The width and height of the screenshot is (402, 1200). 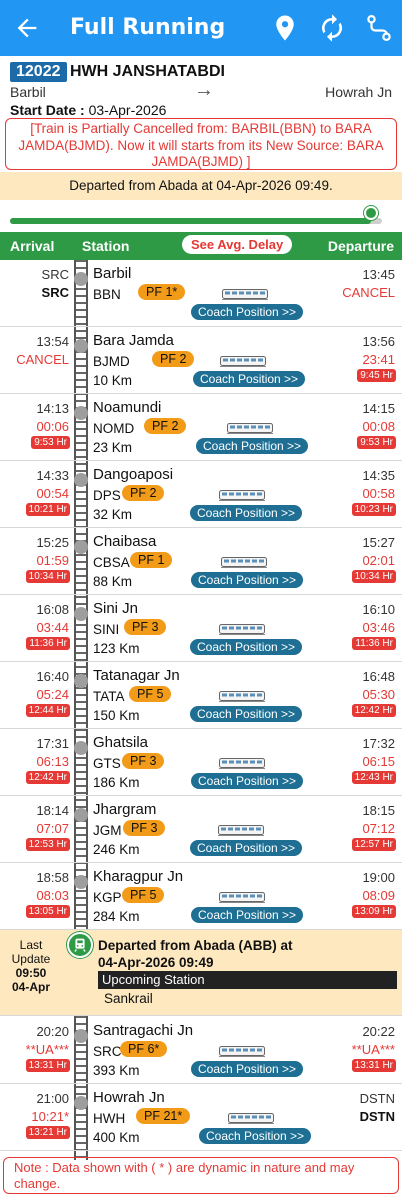 I want to click on route-icon, so click(x=379, y=28).